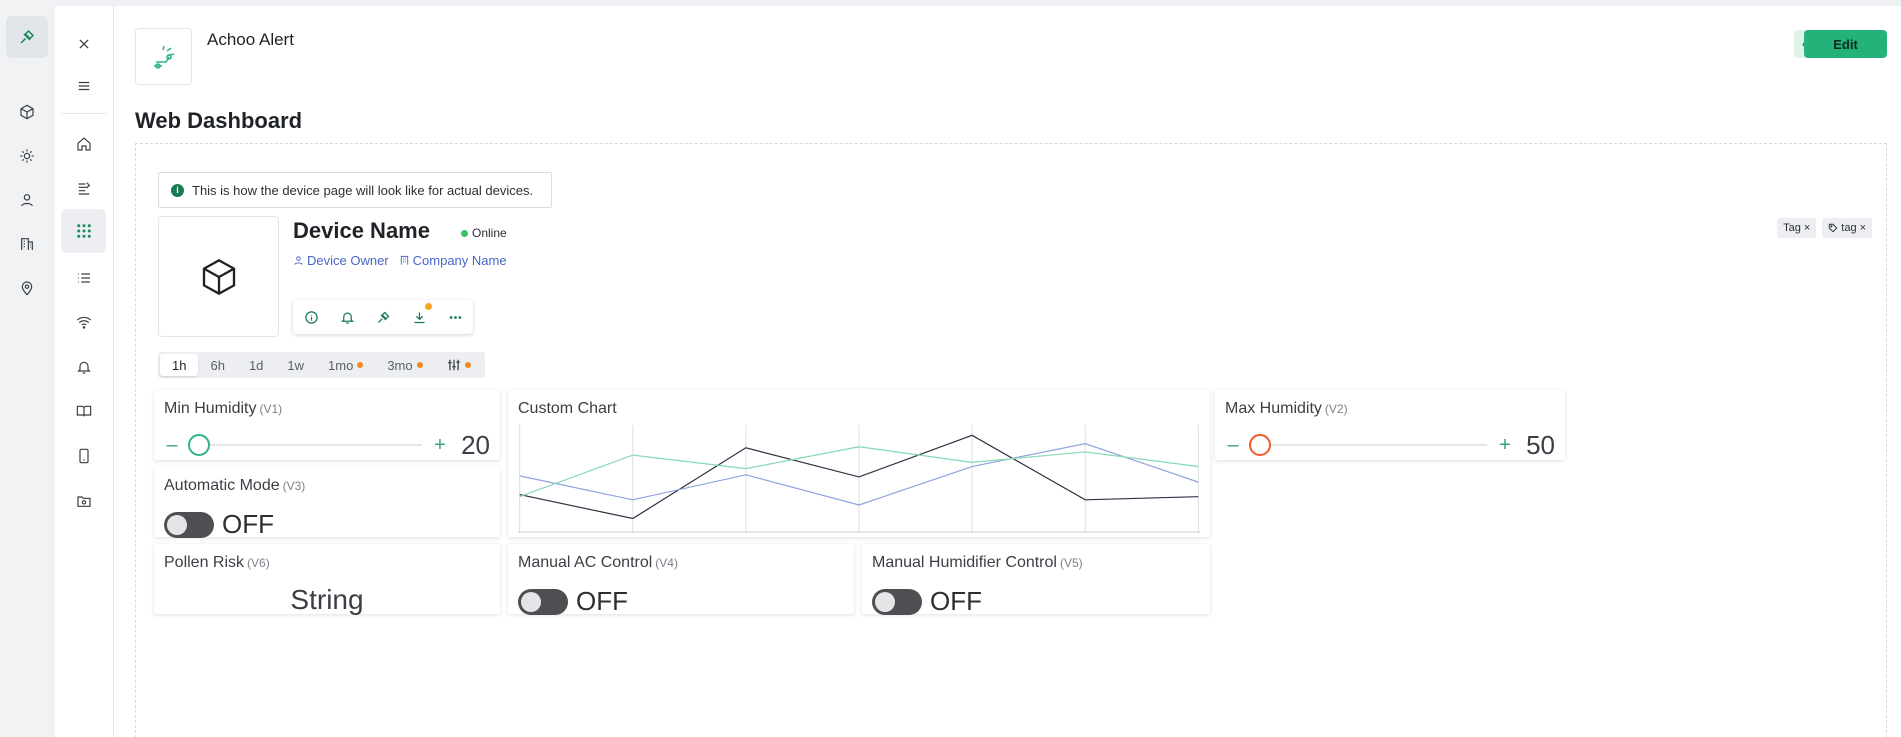 This screenshot has width=1901, height=737. What do you see at coordinates (327, 579) in the screenshot?
I see `widget-pollen-risk: Pollen Risk (V6) String` at bounding box center [327, 579].